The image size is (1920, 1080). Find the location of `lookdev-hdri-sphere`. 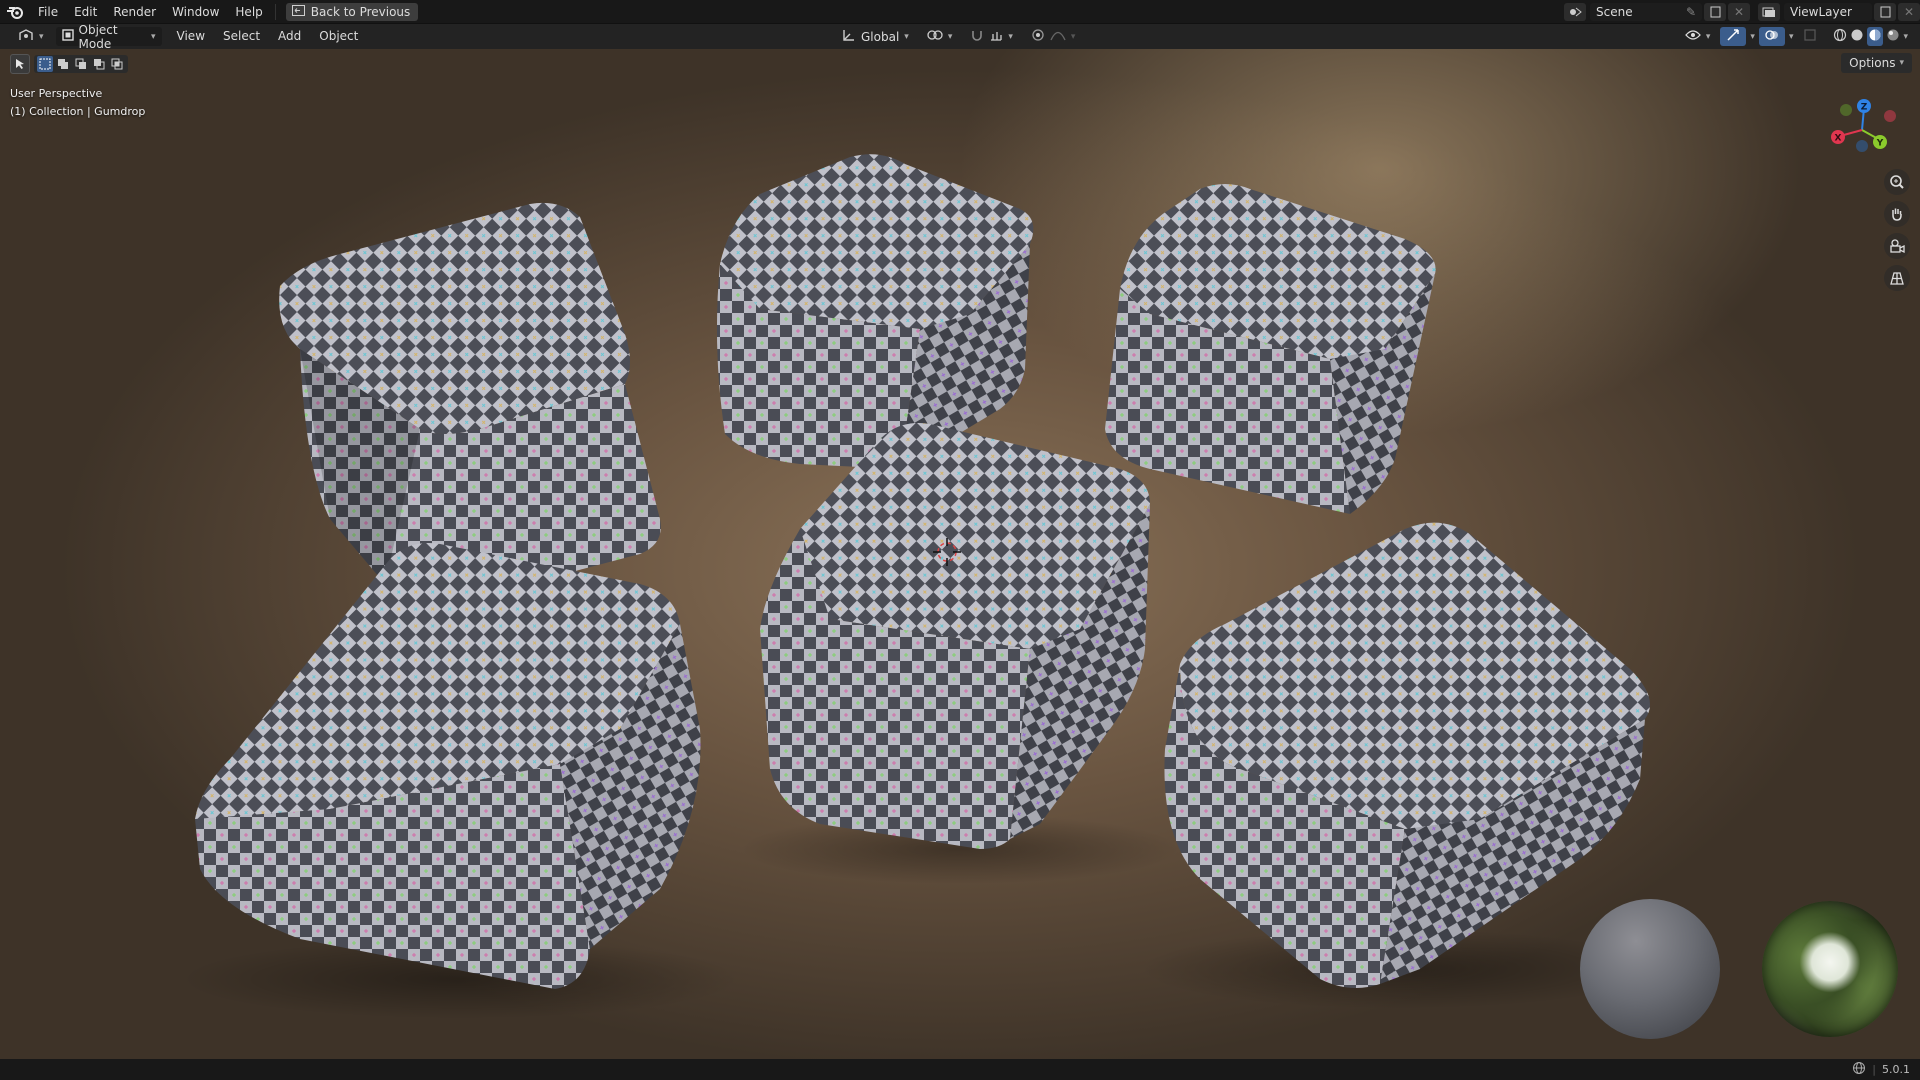

lookdev-hdri-sphere is located at coordinates (1830, 969).